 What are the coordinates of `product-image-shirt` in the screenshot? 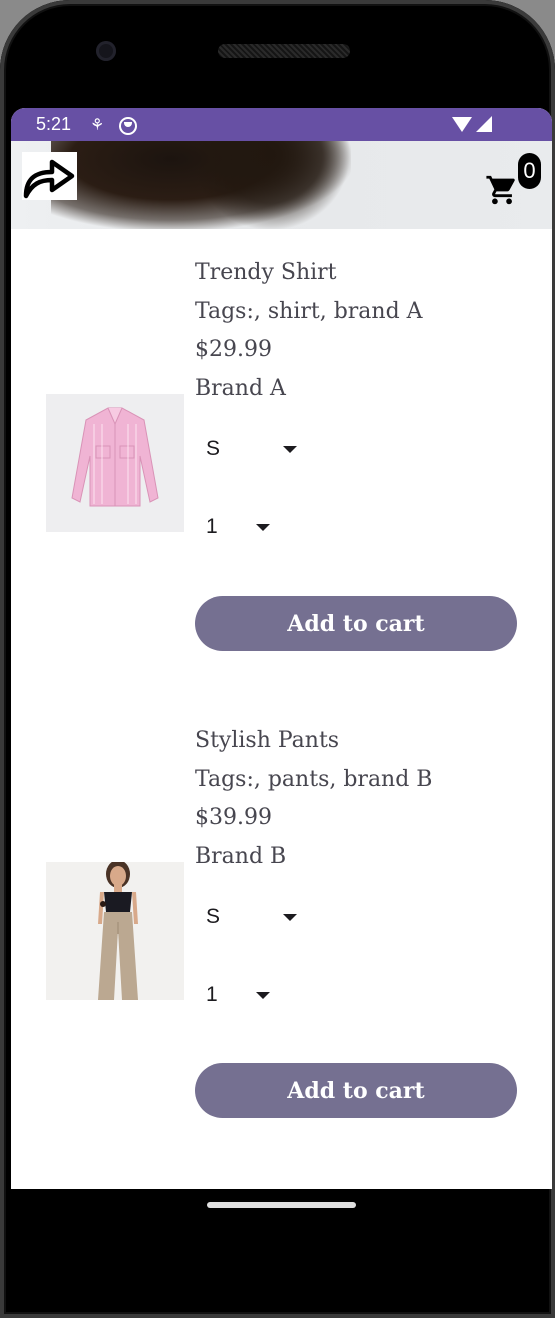 It's located at (115, 463).